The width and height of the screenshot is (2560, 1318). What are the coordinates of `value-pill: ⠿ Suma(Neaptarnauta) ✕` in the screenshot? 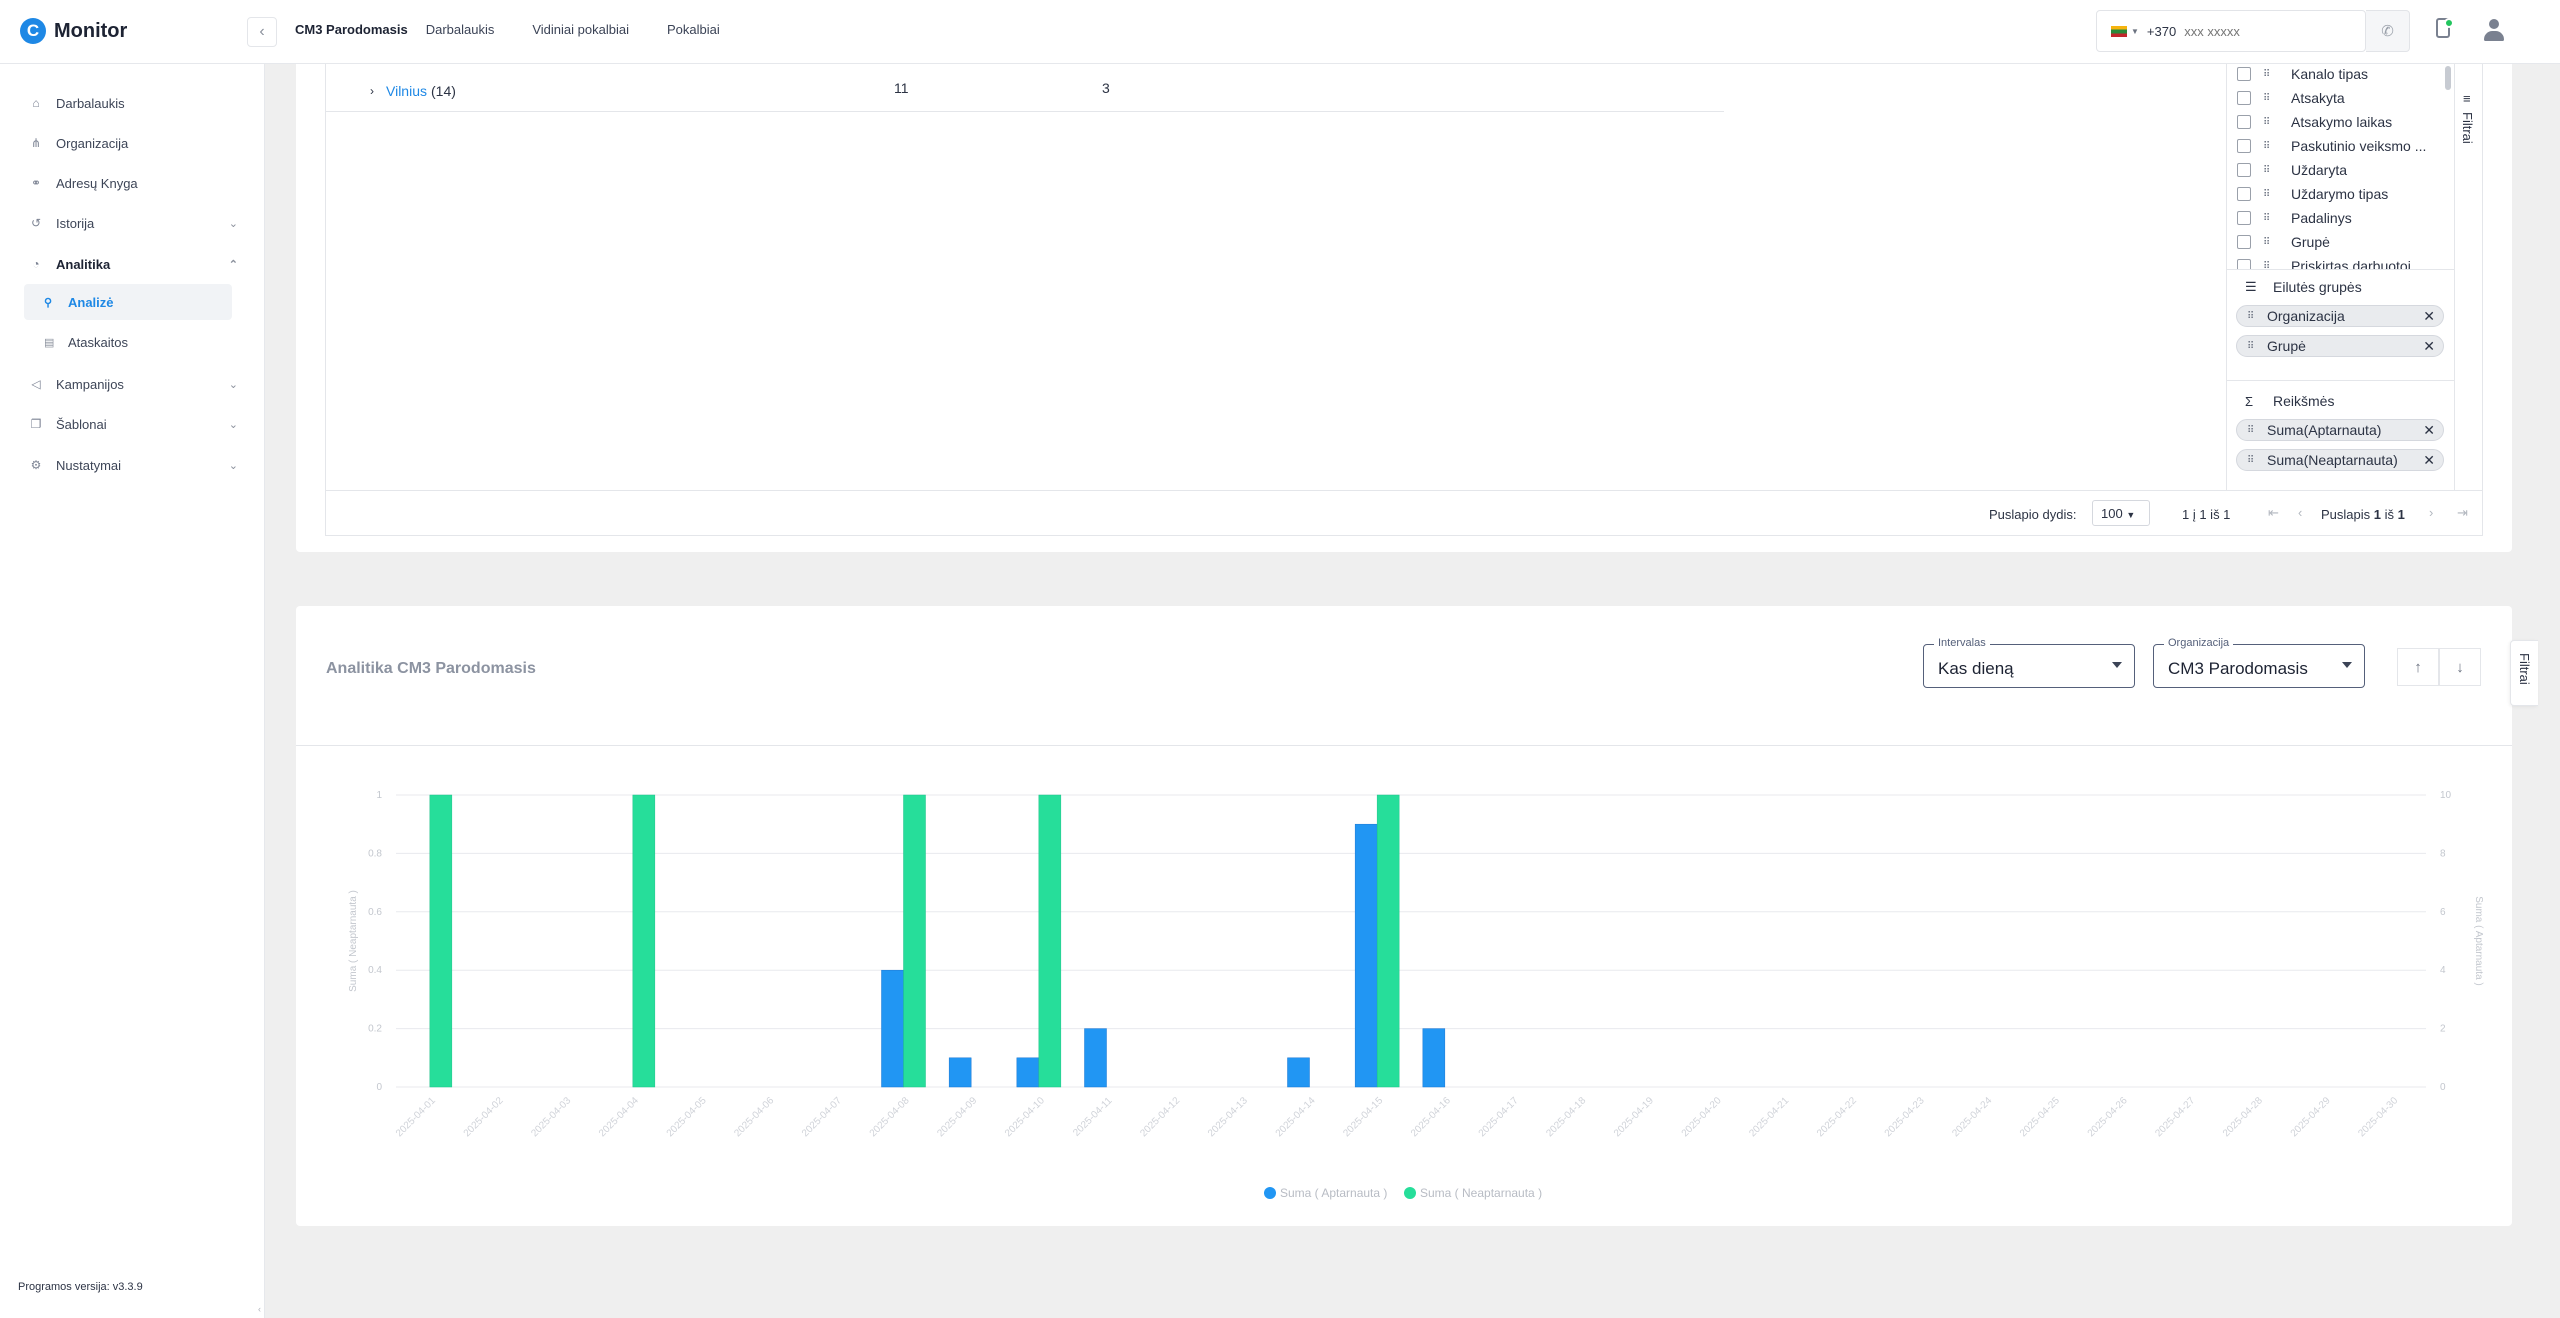 It's located at (2340, 460).